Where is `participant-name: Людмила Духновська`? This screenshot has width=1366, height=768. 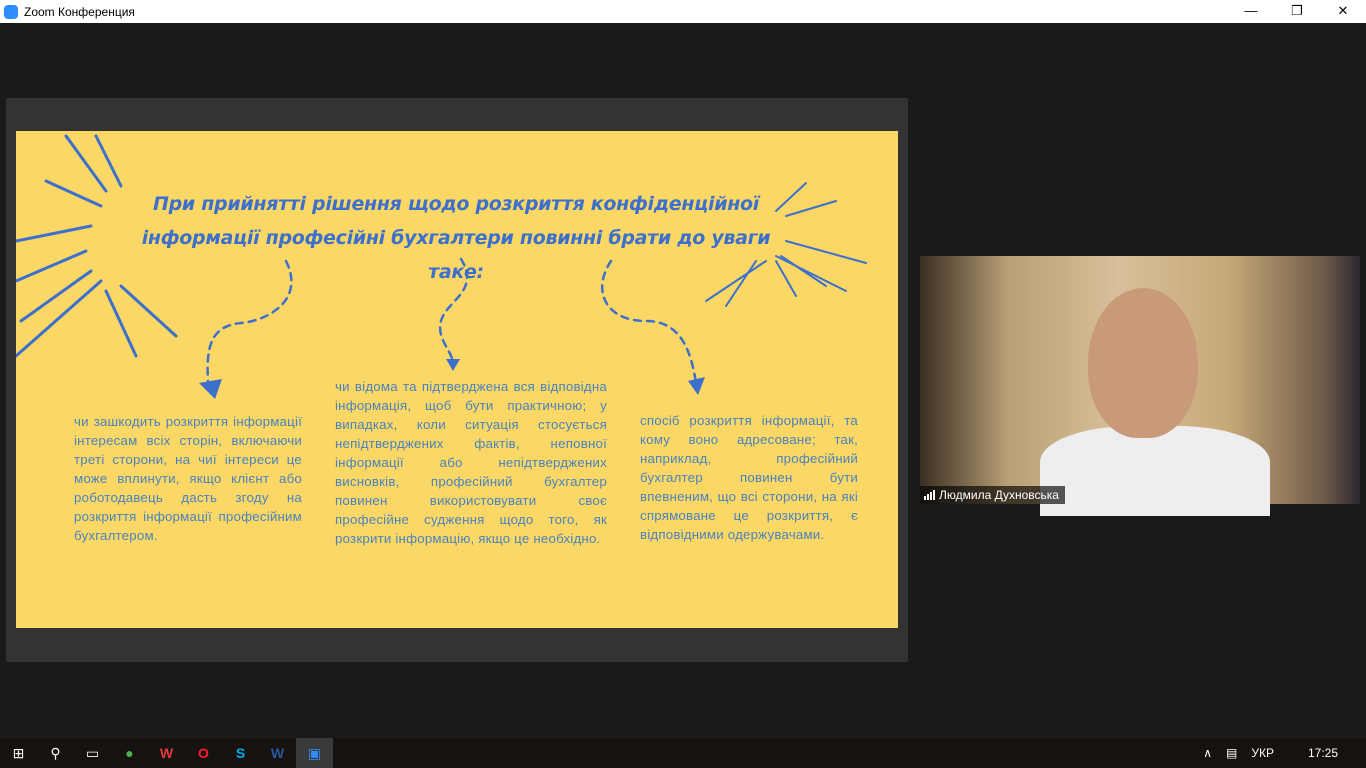 participant-name: Людмила Духновська is located at coordinates (999, 495).